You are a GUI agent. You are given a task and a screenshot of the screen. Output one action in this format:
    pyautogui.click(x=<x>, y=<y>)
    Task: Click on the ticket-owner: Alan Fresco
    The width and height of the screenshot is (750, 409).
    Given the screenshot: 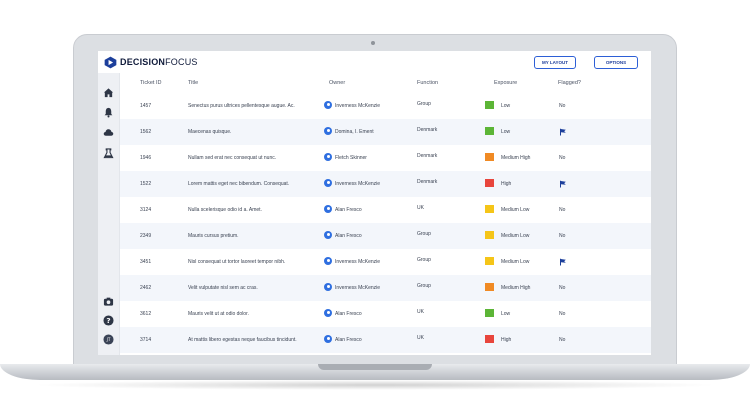 What is the action you would take?
    pyautogui.click(x=348, y=236)
    